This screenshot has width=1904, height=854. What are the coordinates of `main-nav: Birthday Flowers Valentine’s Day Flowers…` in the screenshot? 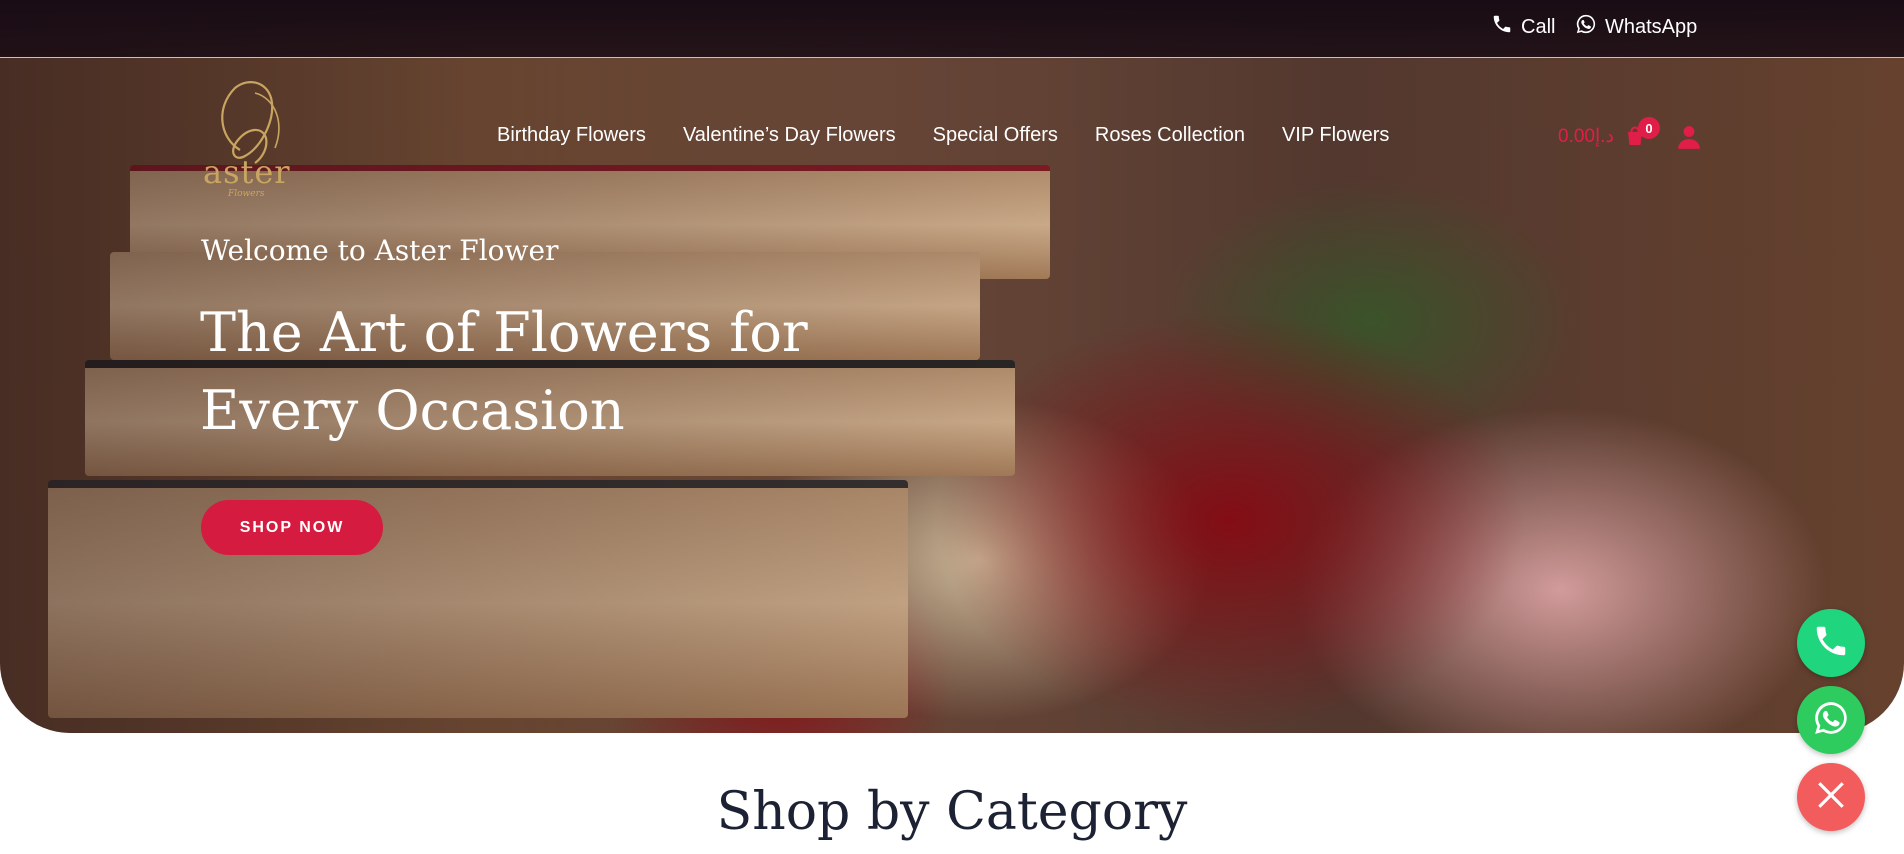 It's located at (961, 135).